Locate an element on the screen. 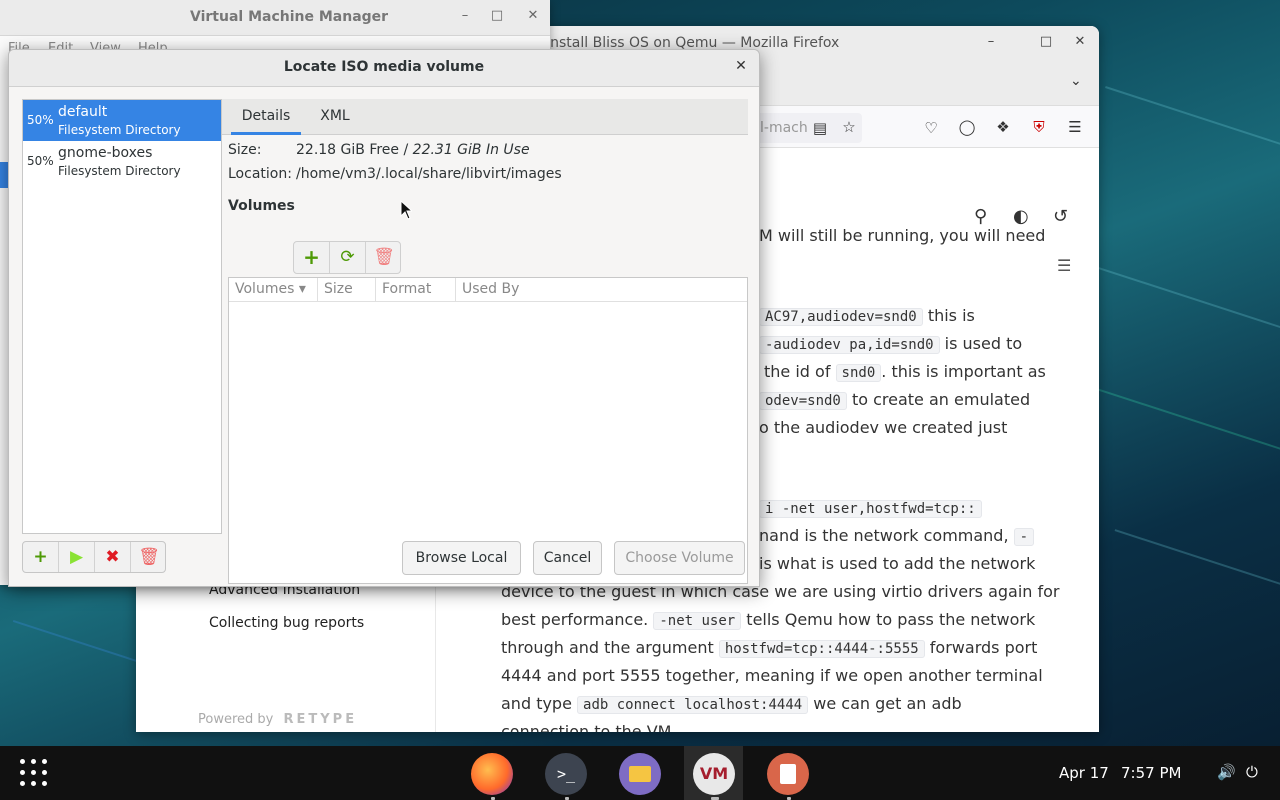 The image size is (1280, 800). add-volume-button: + is located at coordinates (312, 257).